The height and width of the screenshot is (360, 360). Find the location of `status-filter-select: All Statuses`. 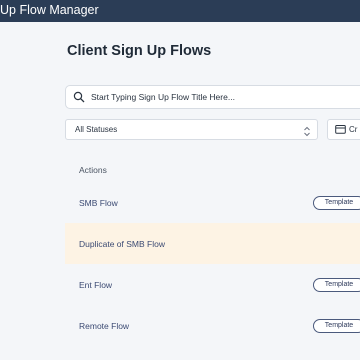

status-filter-select: All Statuses is located at coordinates (191, 129).